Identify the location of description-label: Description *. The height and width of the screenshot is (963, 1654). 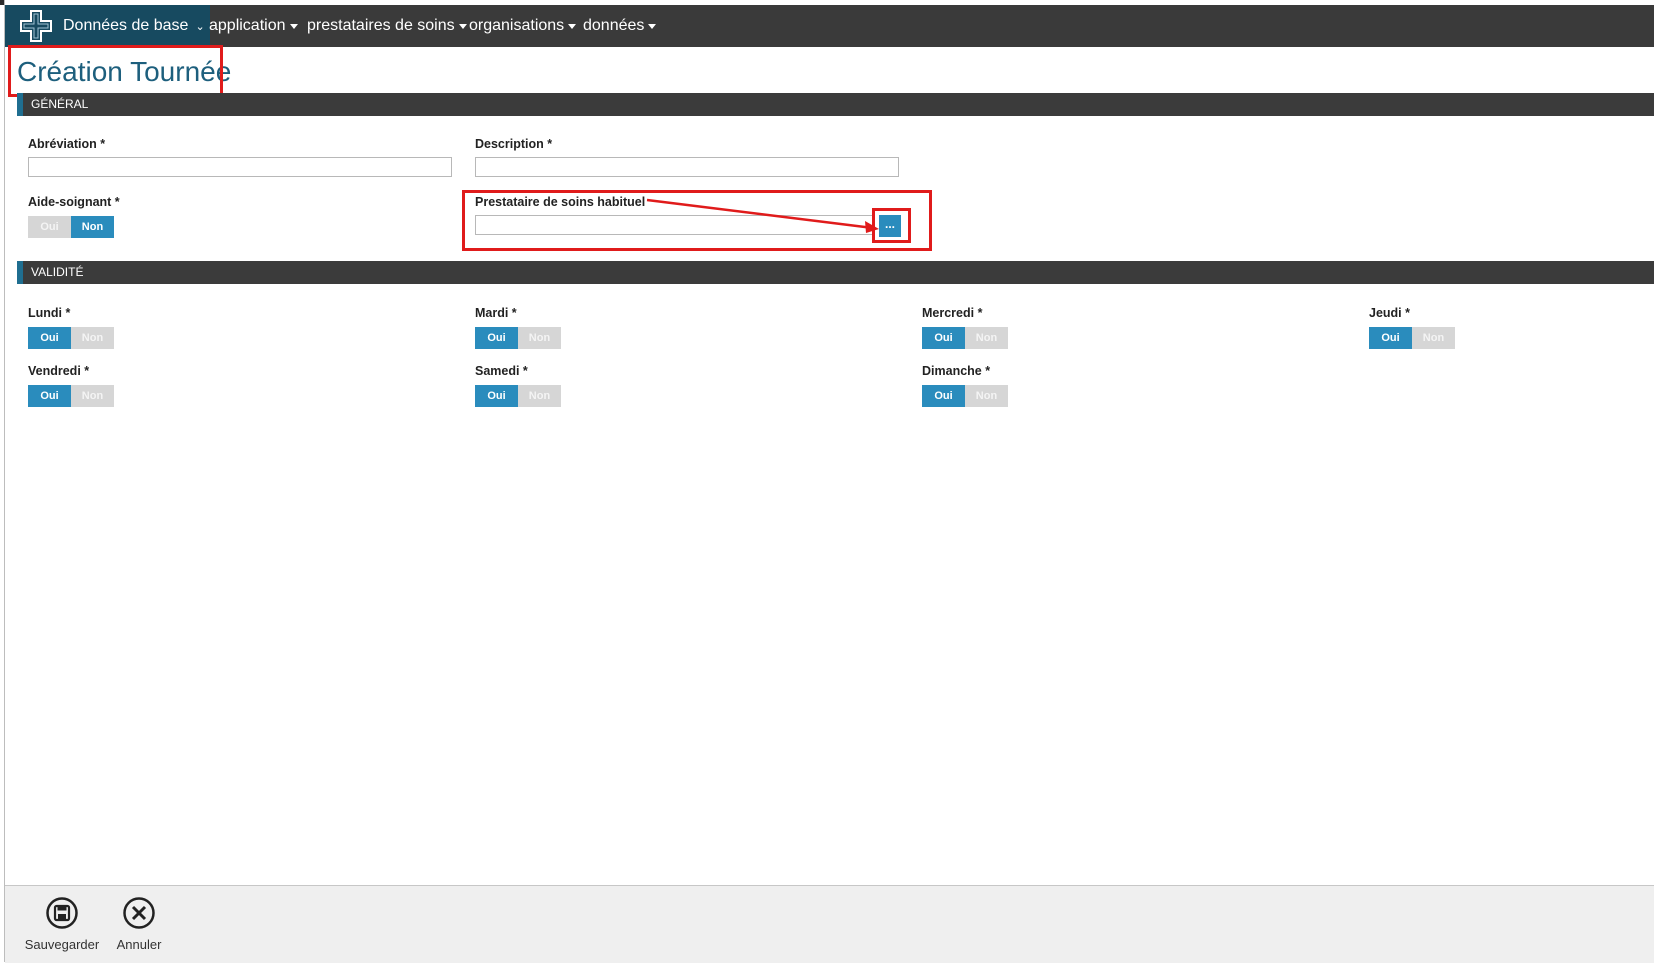
(514, 144).